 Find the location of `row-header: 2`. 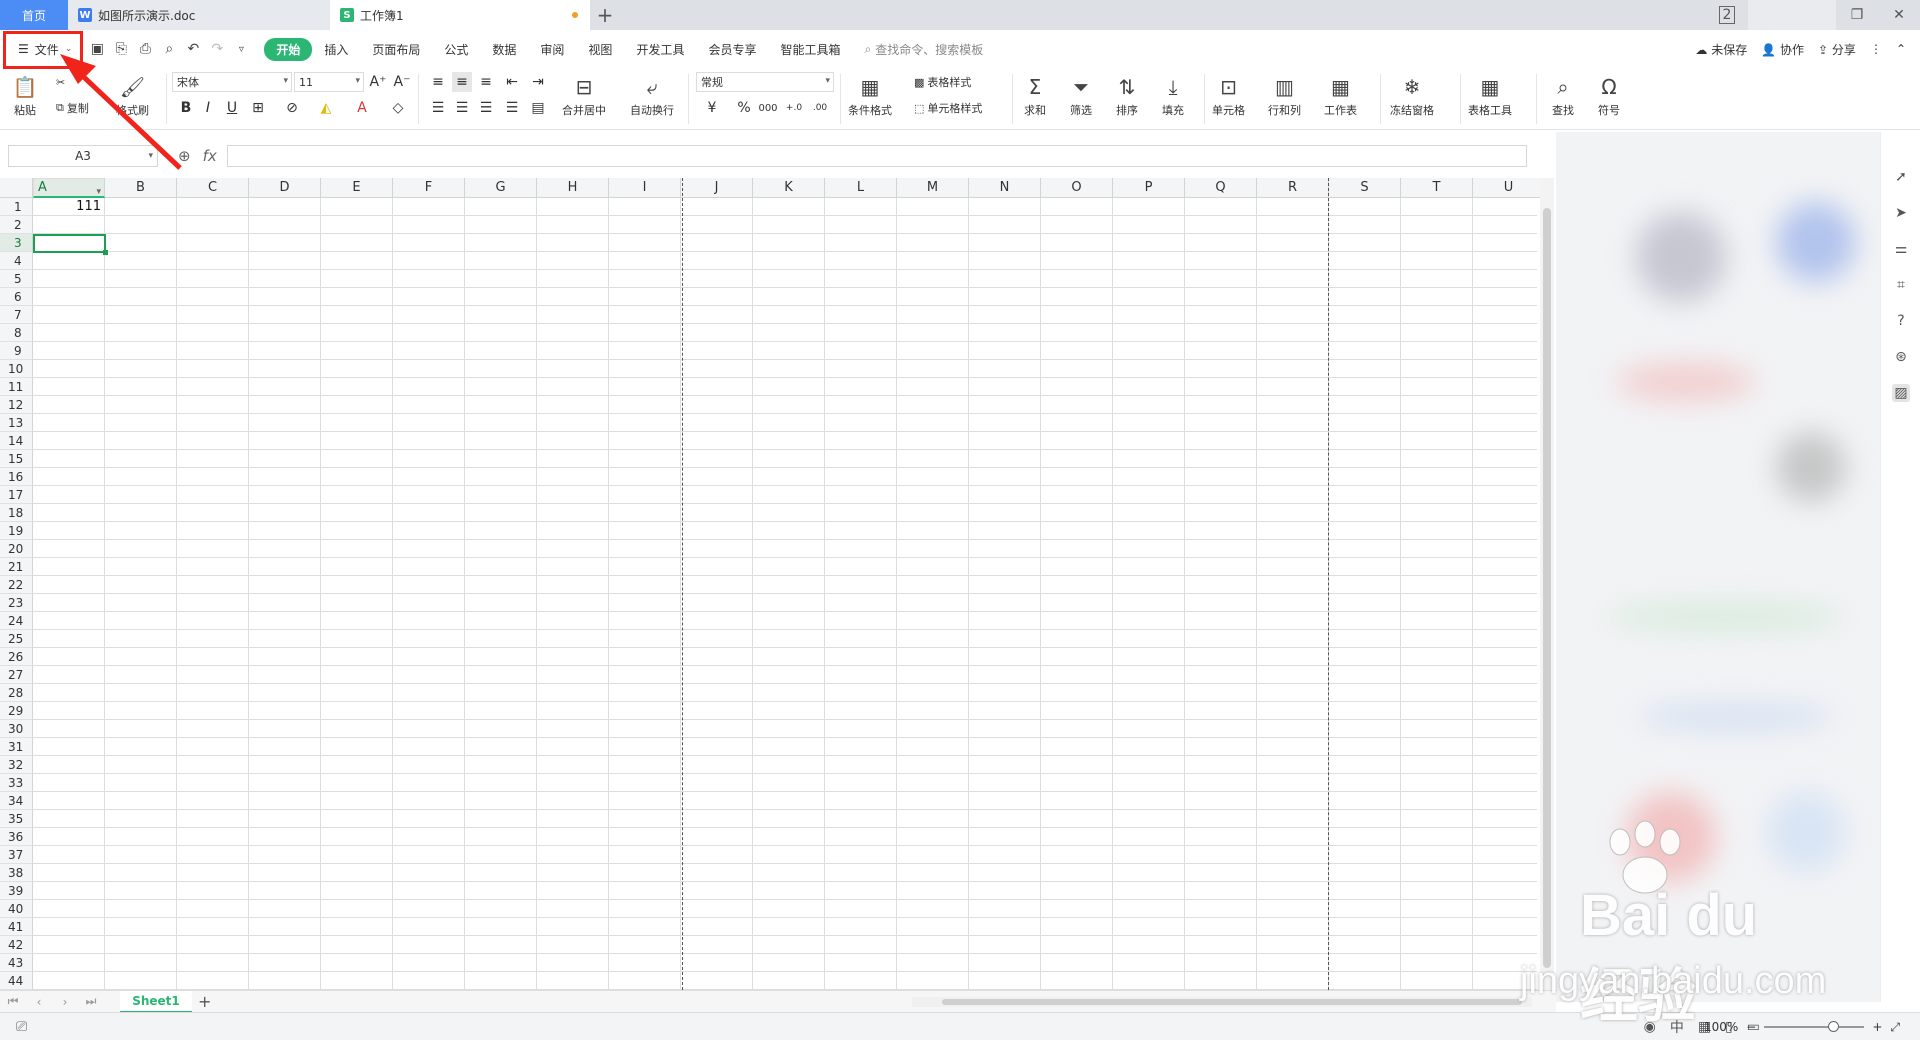

row-header: 2 is located at coordinates (16, 225).